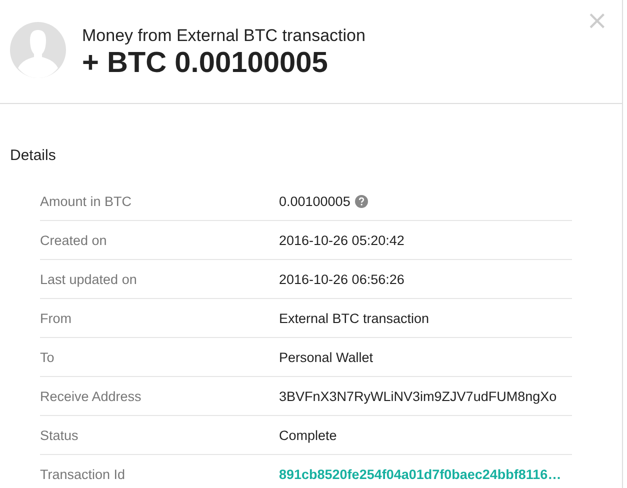 This screenshot has width=627, height=488. What do you see at coordinates (89, 279) in the screenshot?
I see `detail-label: Last updated on` at bounding box center [89, 279].